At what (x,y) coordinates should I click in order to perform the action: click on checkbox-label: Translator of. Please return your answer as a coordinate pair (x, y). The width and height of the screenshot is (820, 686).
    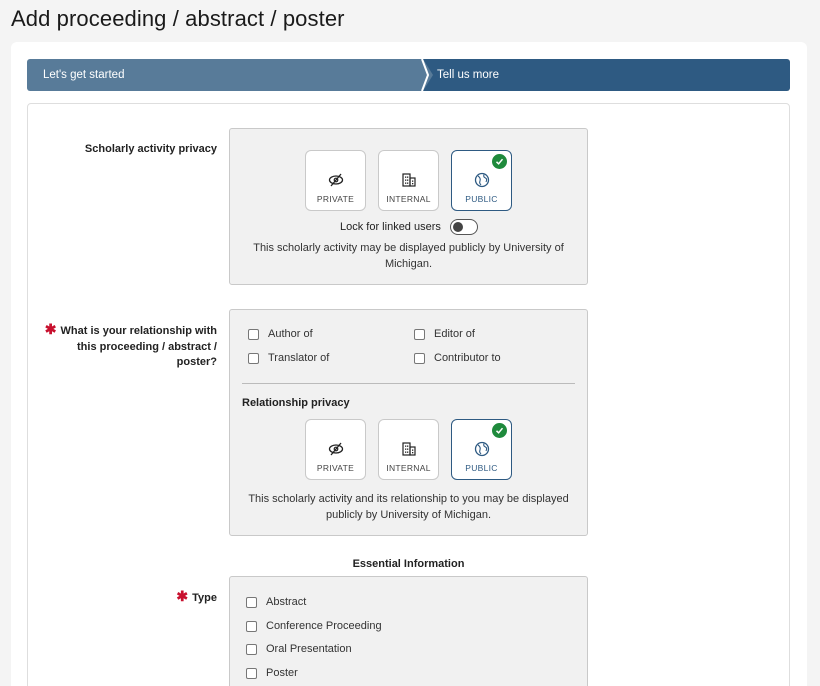
    Looking at the image, I should click on (299, 358).